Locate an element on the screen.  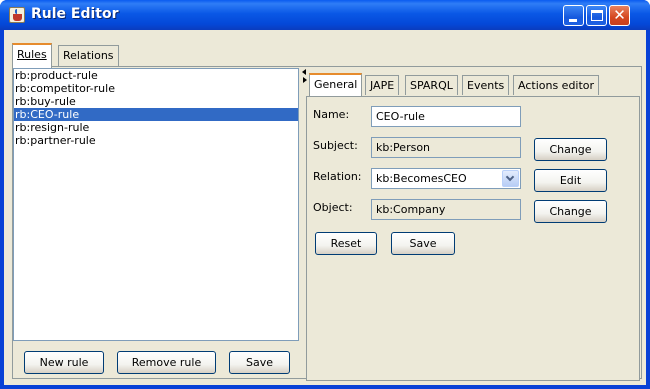
remove-rule-button: Remove rule is located at coordinates (166, 362).